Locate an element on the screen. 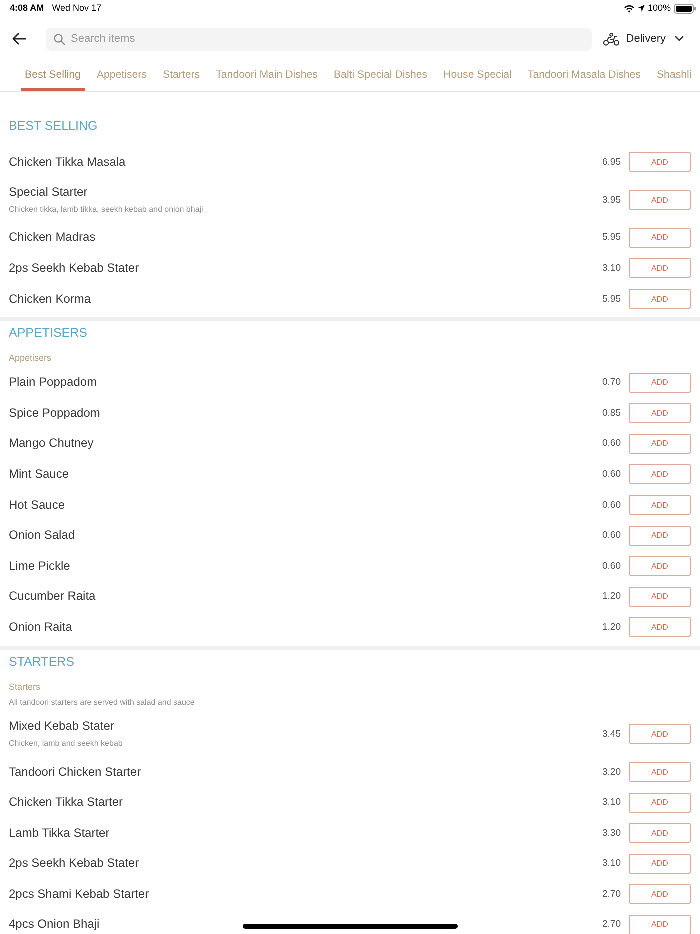  item-description: Chicken, lamb and seekh kebab is located at coordinates (66, 744).